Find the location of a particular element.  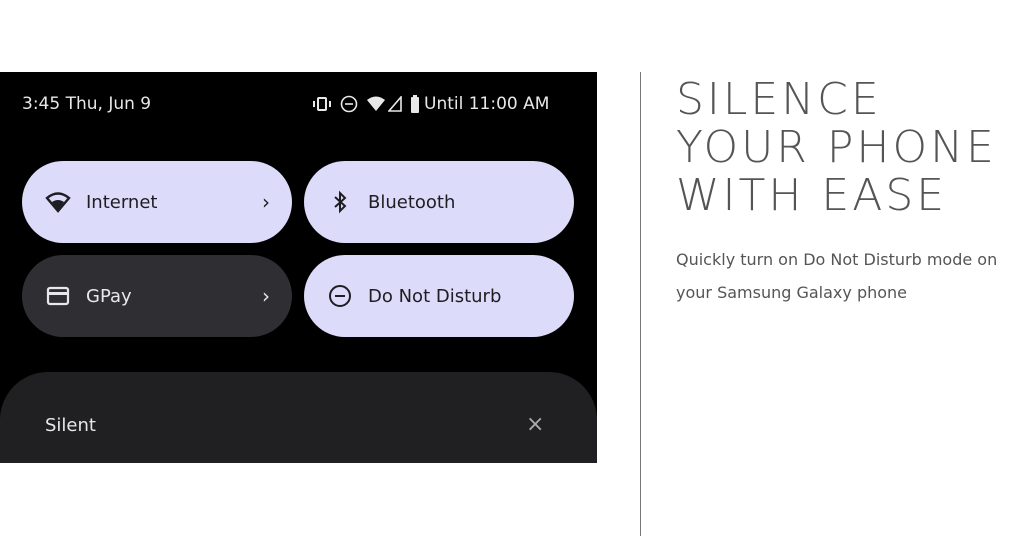

notification-section-label: Silent is located at coordinates (70, 425).